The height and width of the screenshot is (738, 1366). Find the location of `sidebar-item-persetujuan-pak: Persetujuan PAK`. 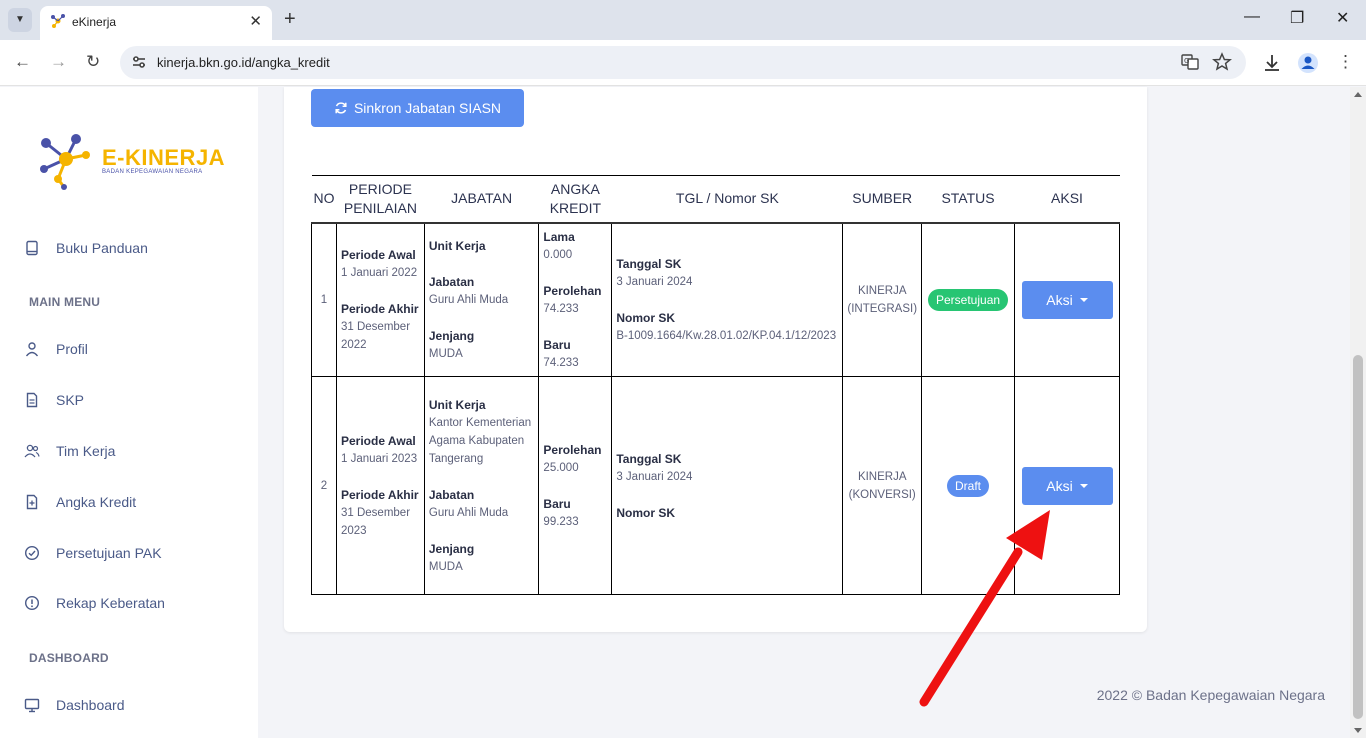

sidebar-item-persetujuan-pak: Persetujuan PAK is located at coordinates (93, 553).